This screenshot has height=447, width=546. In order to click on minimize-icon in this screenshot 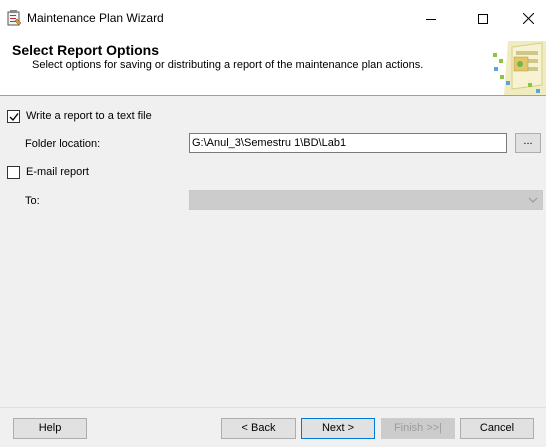, I will do `click(431, 19)`.